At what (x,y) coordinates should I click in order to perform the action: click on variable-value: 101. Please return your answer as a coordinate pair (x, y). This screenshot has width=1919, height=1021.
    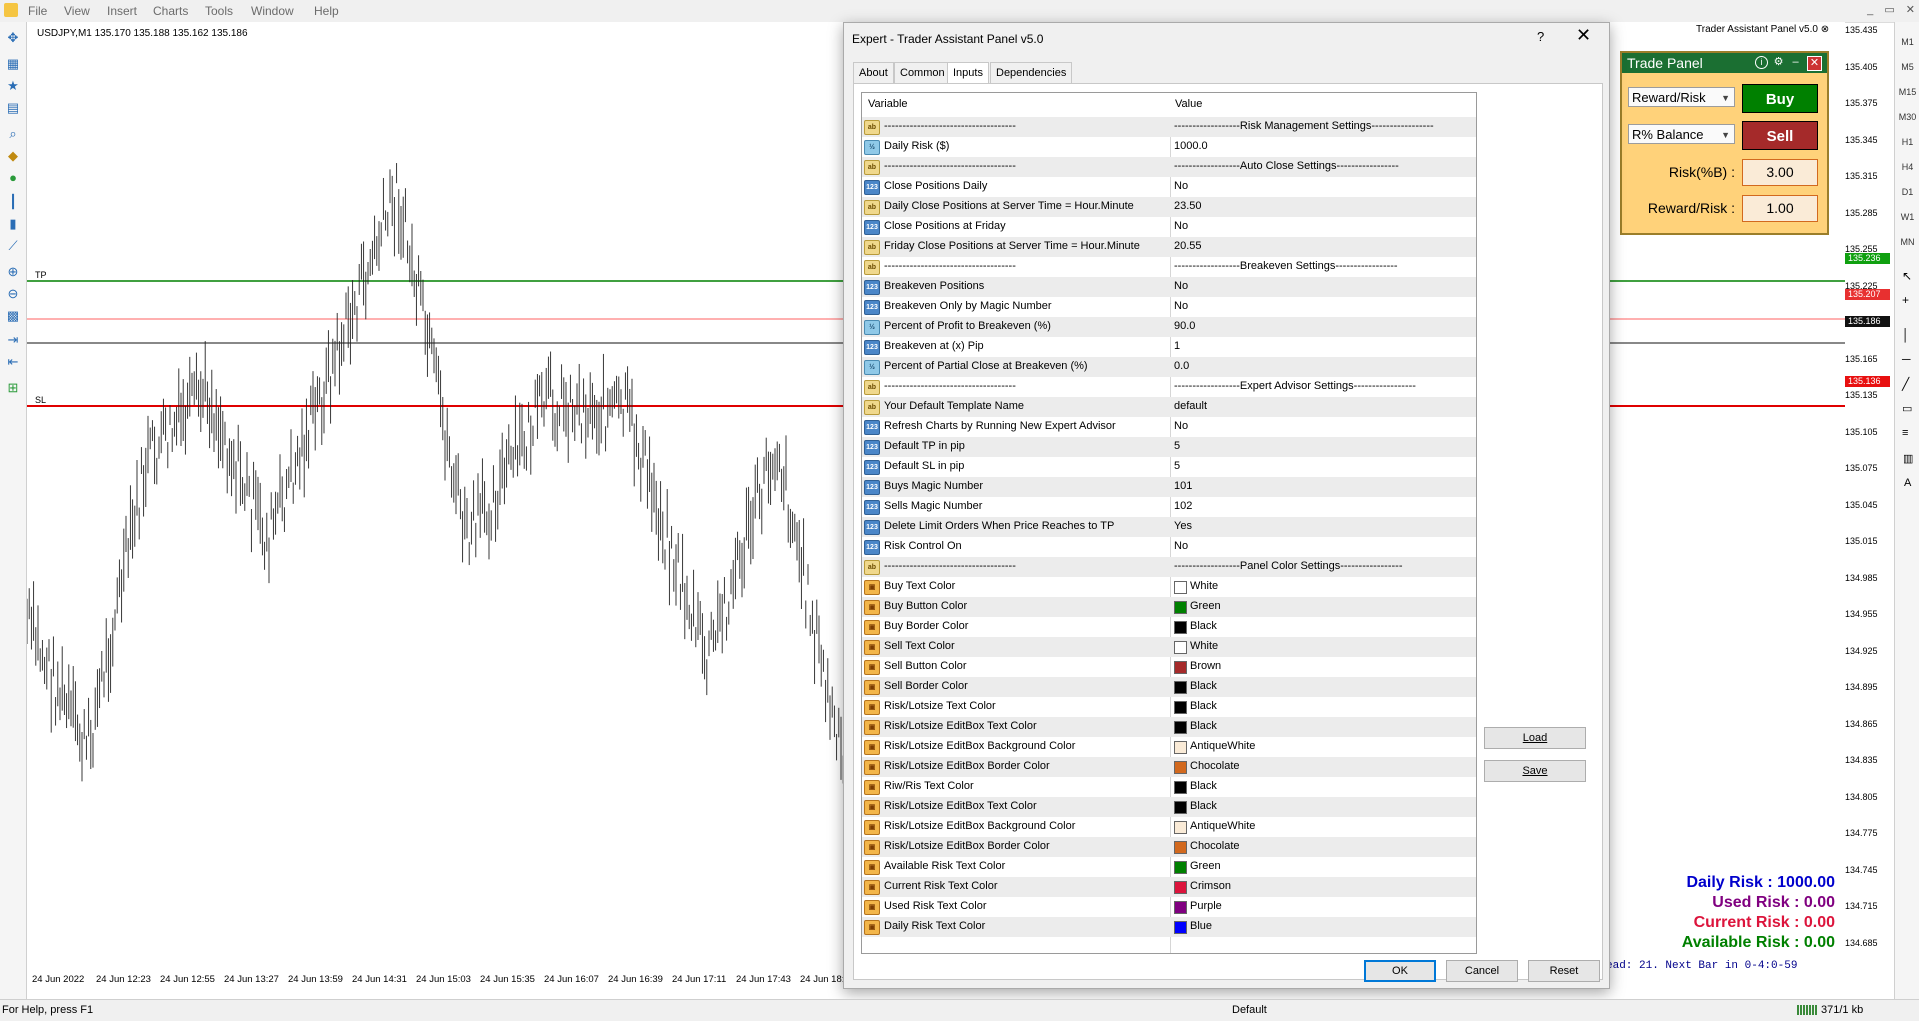
    Looking at the image, I should click on (1183, 486).